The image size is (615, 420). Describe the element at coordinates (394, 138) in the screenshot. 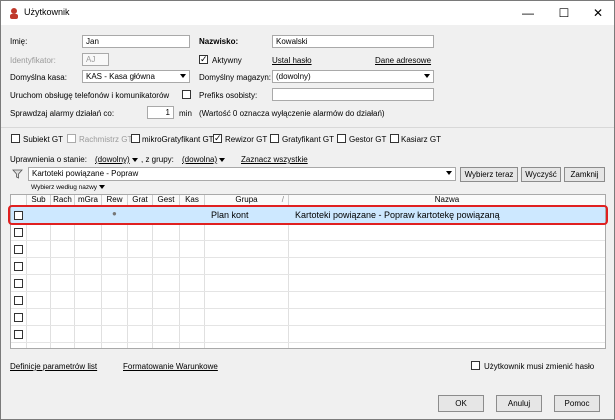

I see `role-checkbox-kasiarz` at that location.